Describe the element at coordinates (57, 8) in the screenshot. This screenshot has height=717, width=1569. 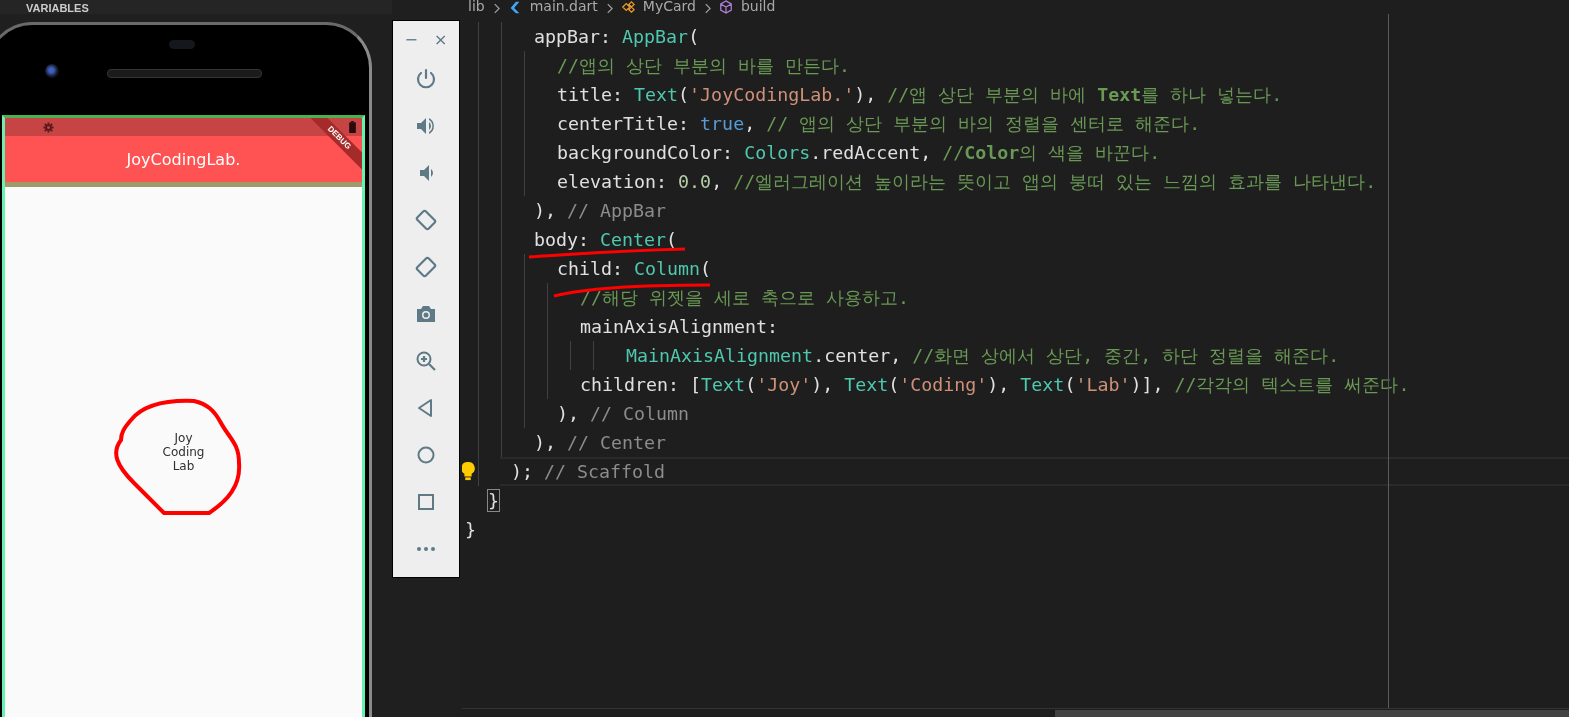
I see `panel-header: VARIABLES` at that location.